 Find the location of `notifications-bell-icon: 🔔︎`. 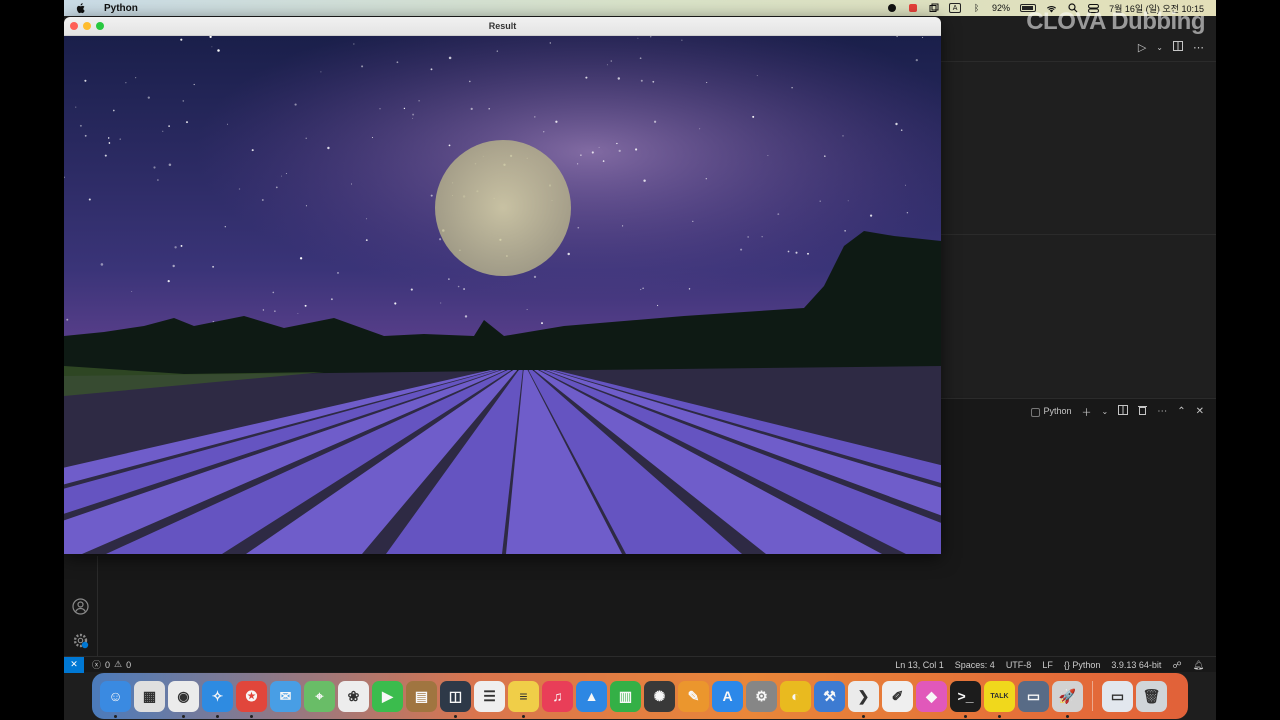

notifications-bell-icon: 🔔︎ is located at coordinates (1198, 665).